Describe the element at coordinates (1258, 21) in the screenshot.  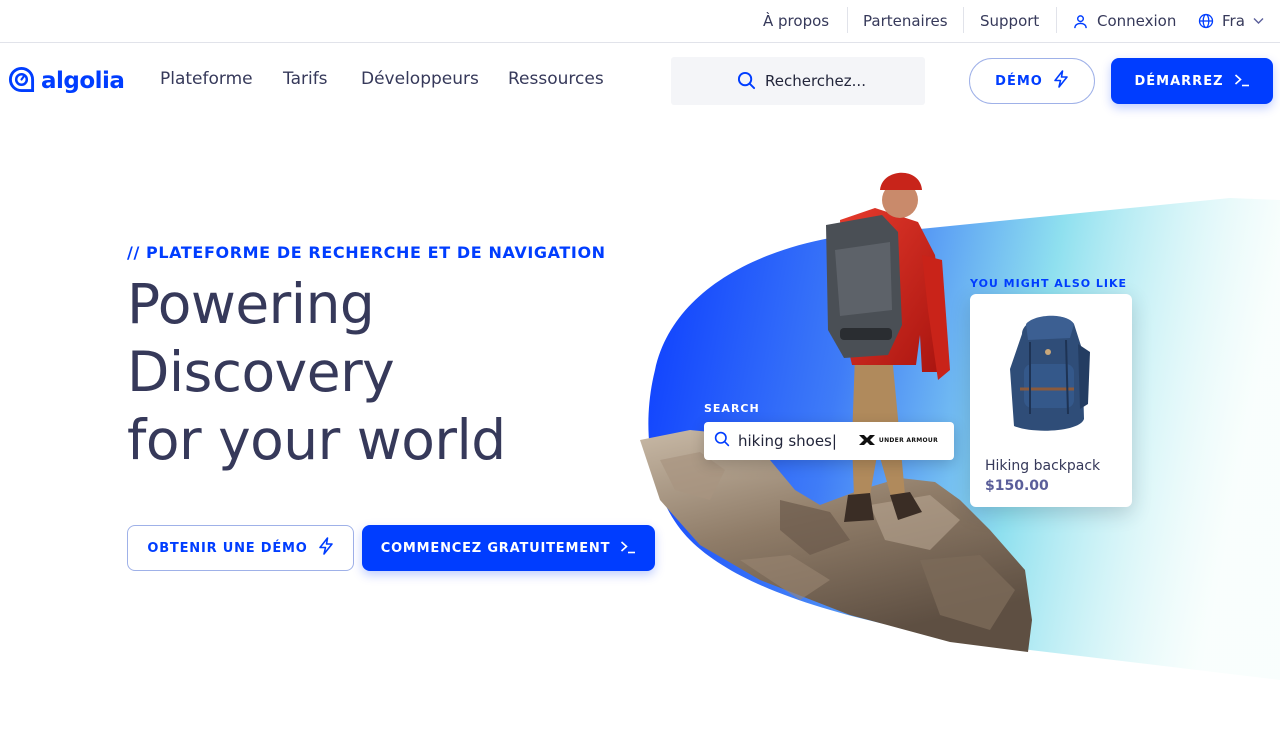
I see `chevron-down-icon` at that location.